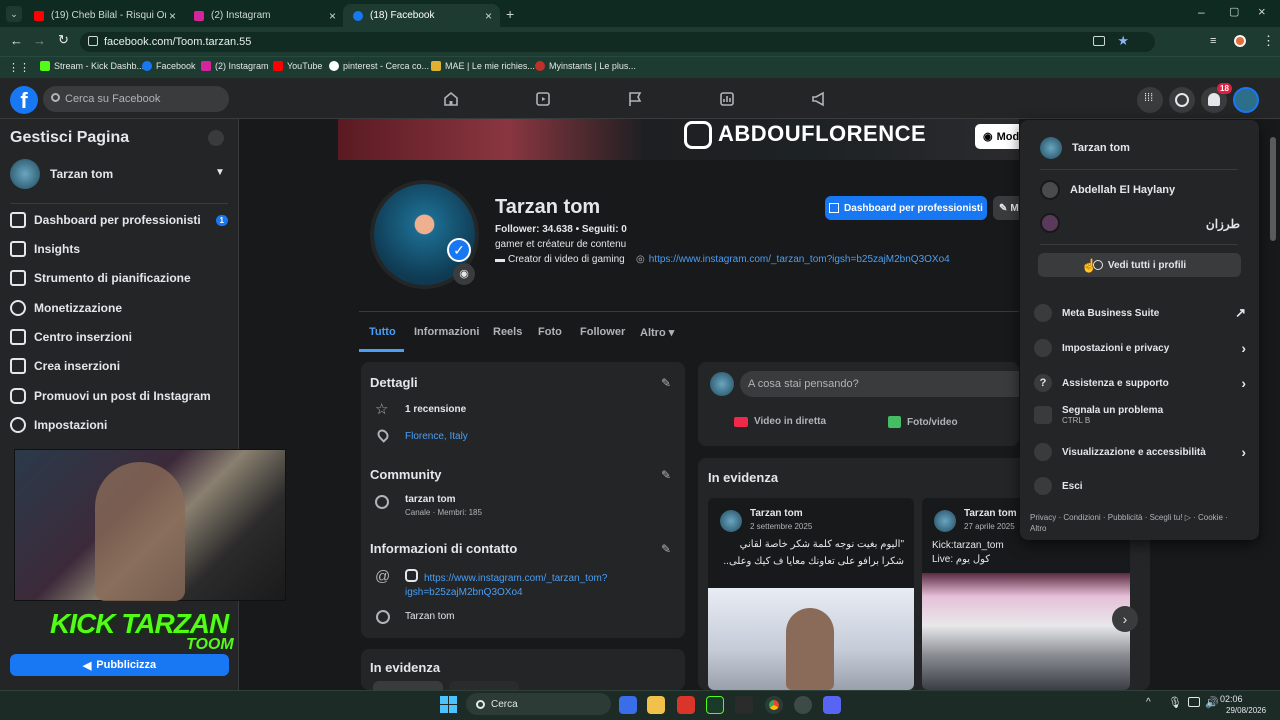 The height and width of the screenshot is (720, 1280). Describe the element at coordinates (63, 40) in the screenshot. I see `reload-icon: ↻` at that location.